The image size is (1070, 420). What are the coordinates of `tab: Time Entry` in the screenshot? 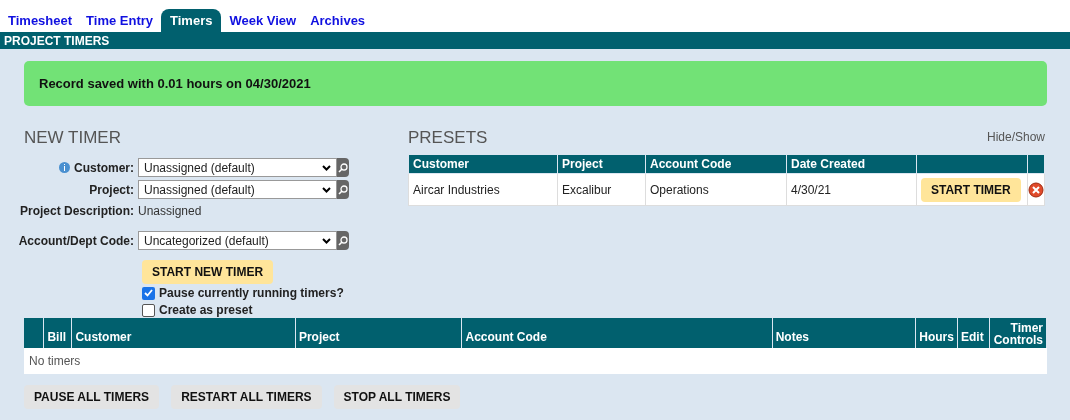 It's located at (120, 20).